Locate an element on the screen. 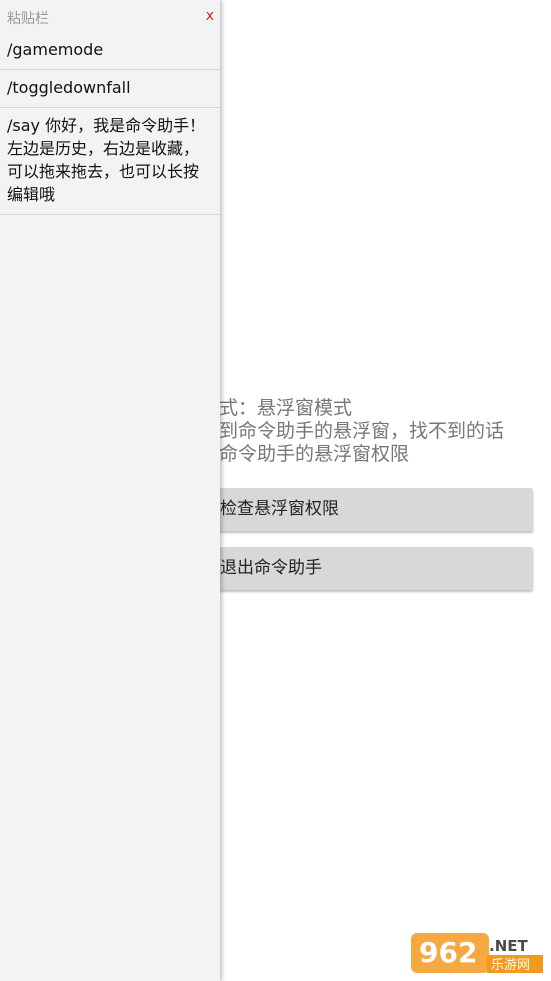 Image resolution: width=551 pixels, height=981 pixels. clipboard-header: 粘贴栏 x is located at coordinates (110, 16).